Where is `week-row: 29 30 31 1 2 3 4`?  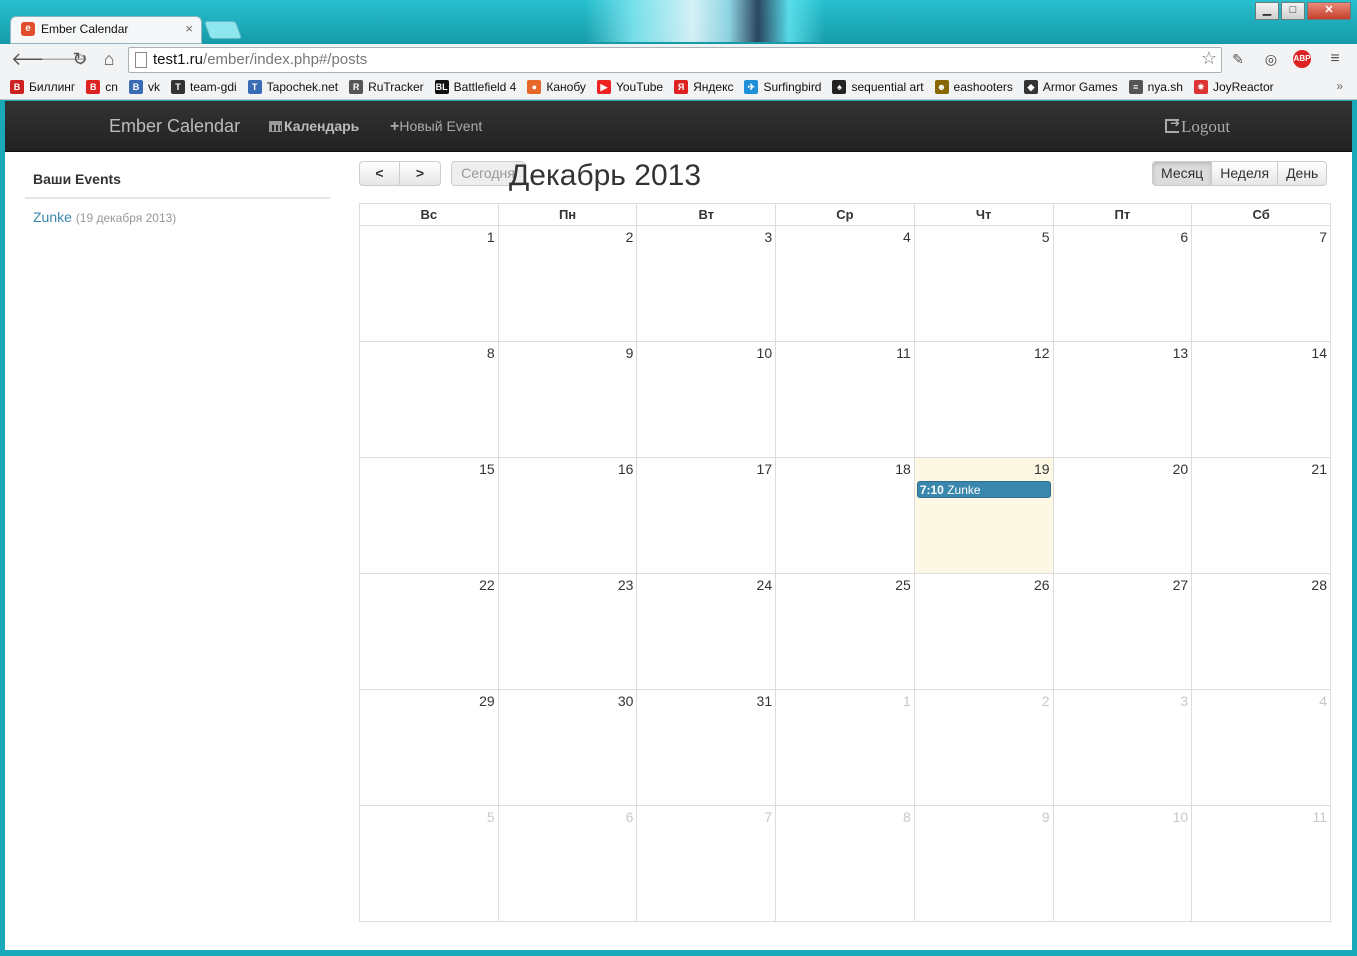 week-row: 29 30 31 1 2 3 4 is located at coordinates (845, 747).